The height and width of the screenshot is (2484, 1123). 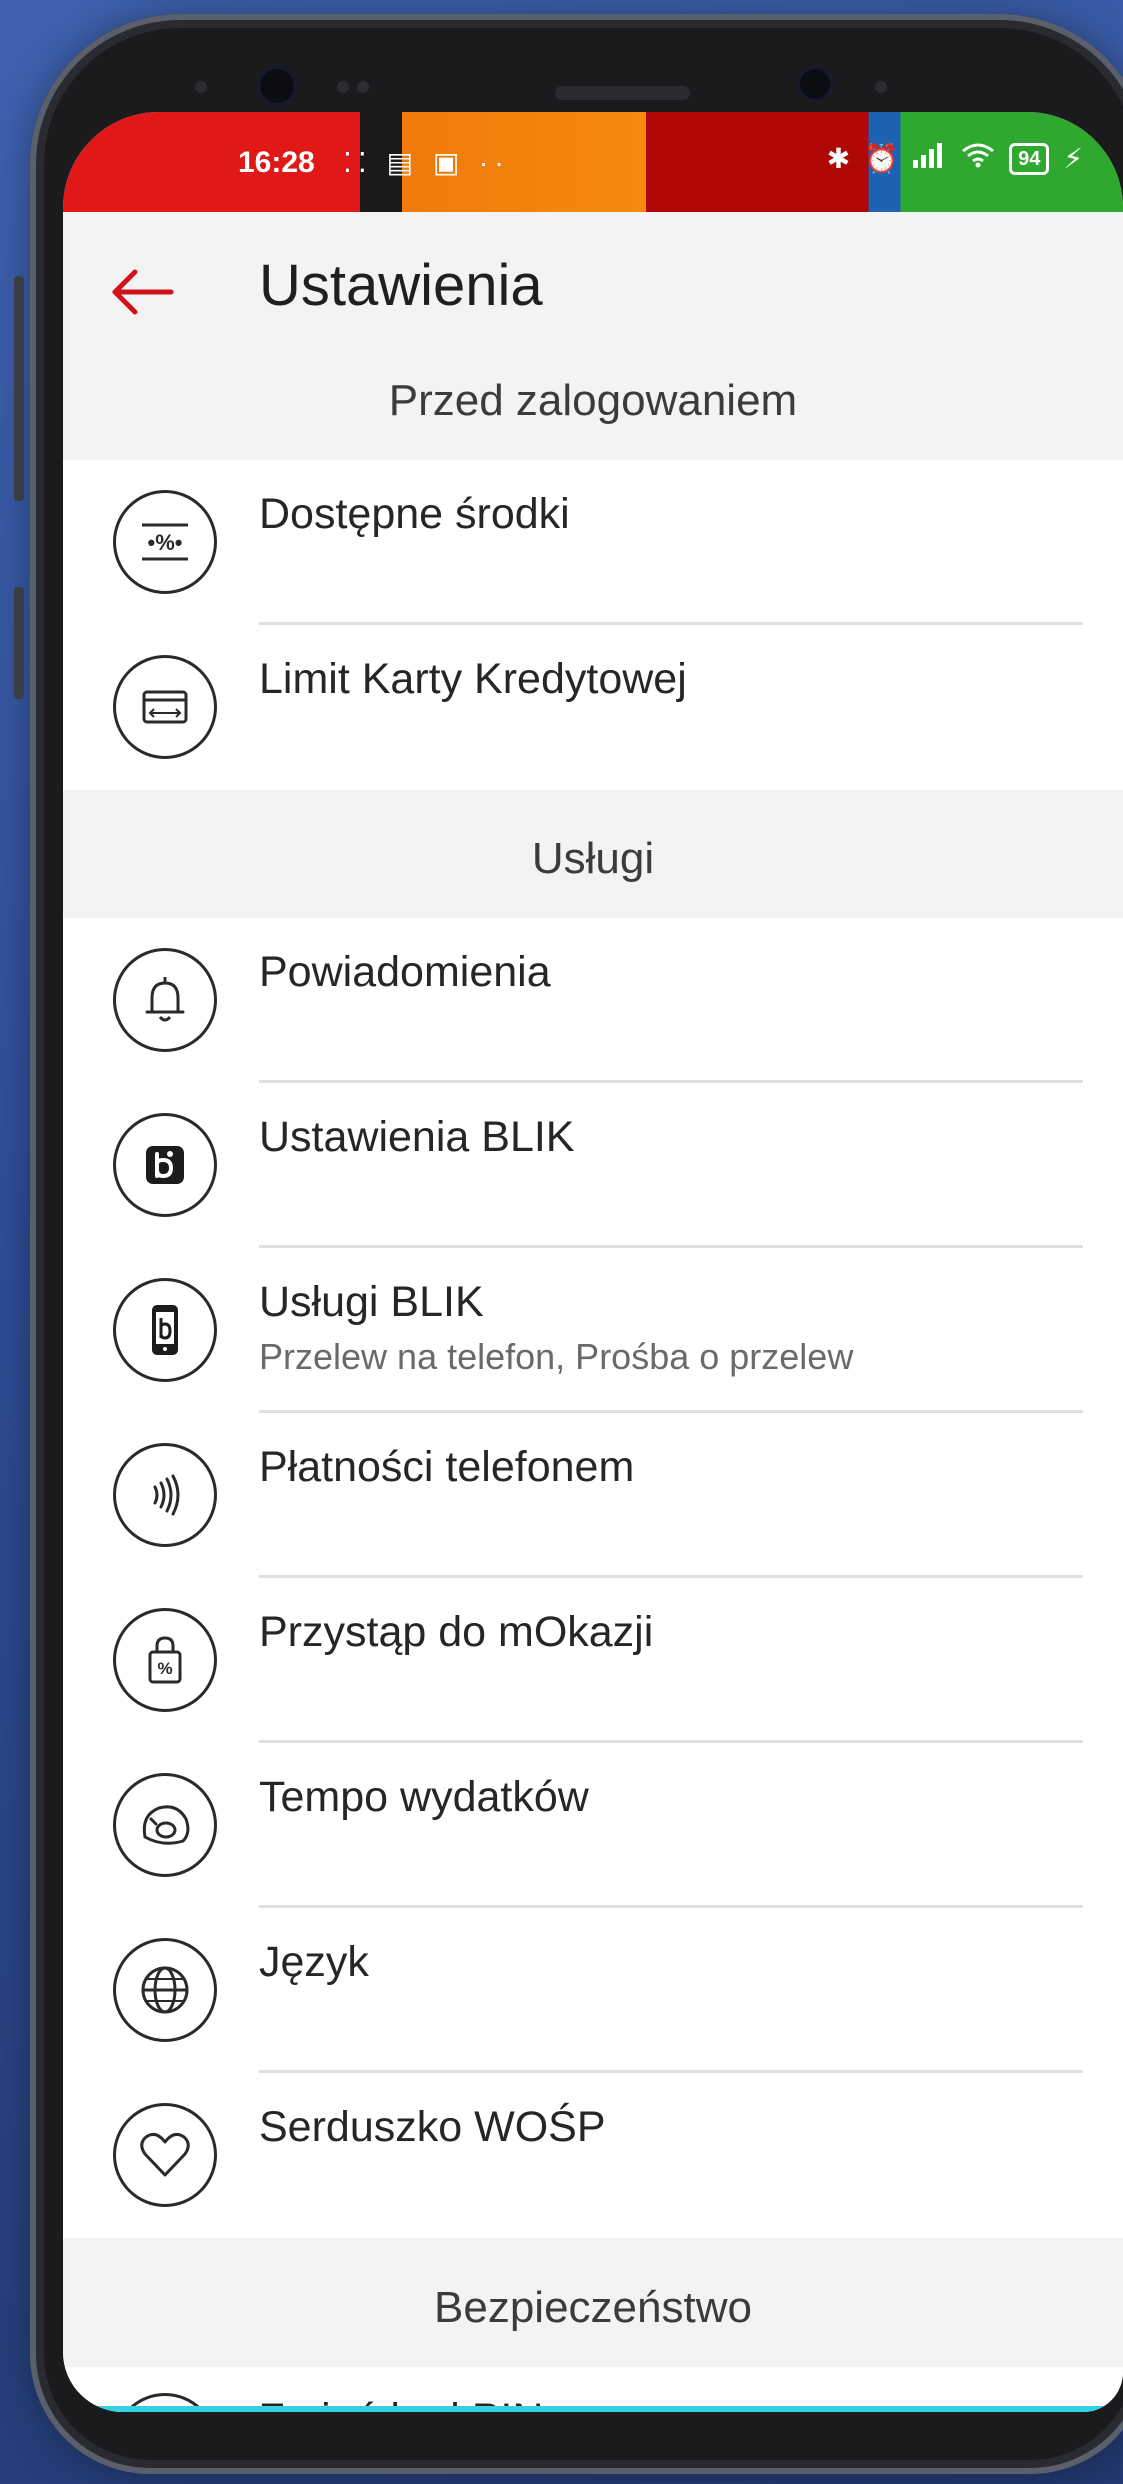 What do you see at coordinates (165, 1990) in the screenshot?
I see `globe-icon` at bounding box center [165, 1990].